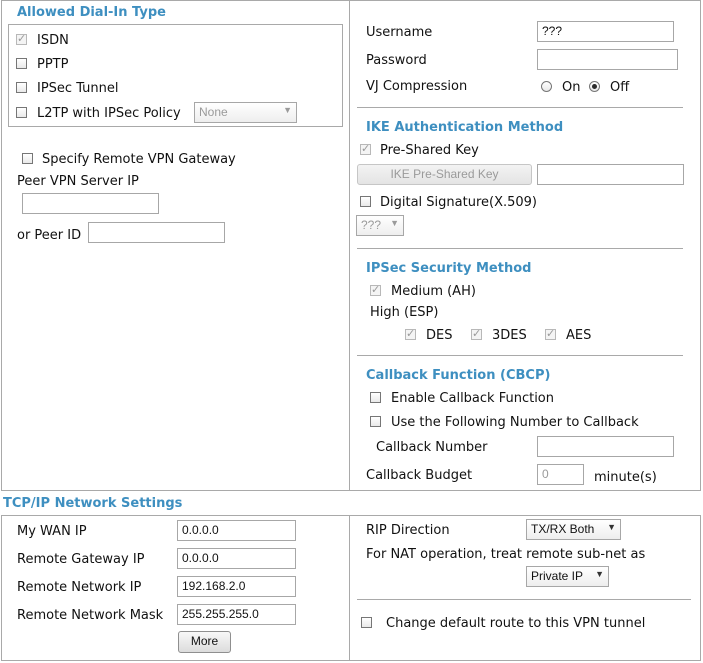  Describe the element at coordinates (109, 113) in the screenshot. I see `l2tp-label: L2TP with IPSec Policy` at that location.